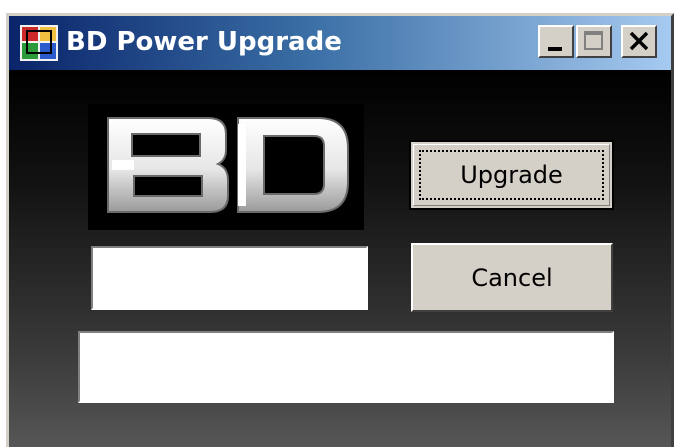 The width and height of the screenshot is (674, 447). I want to click on minimize-icon, so click(555, 49).